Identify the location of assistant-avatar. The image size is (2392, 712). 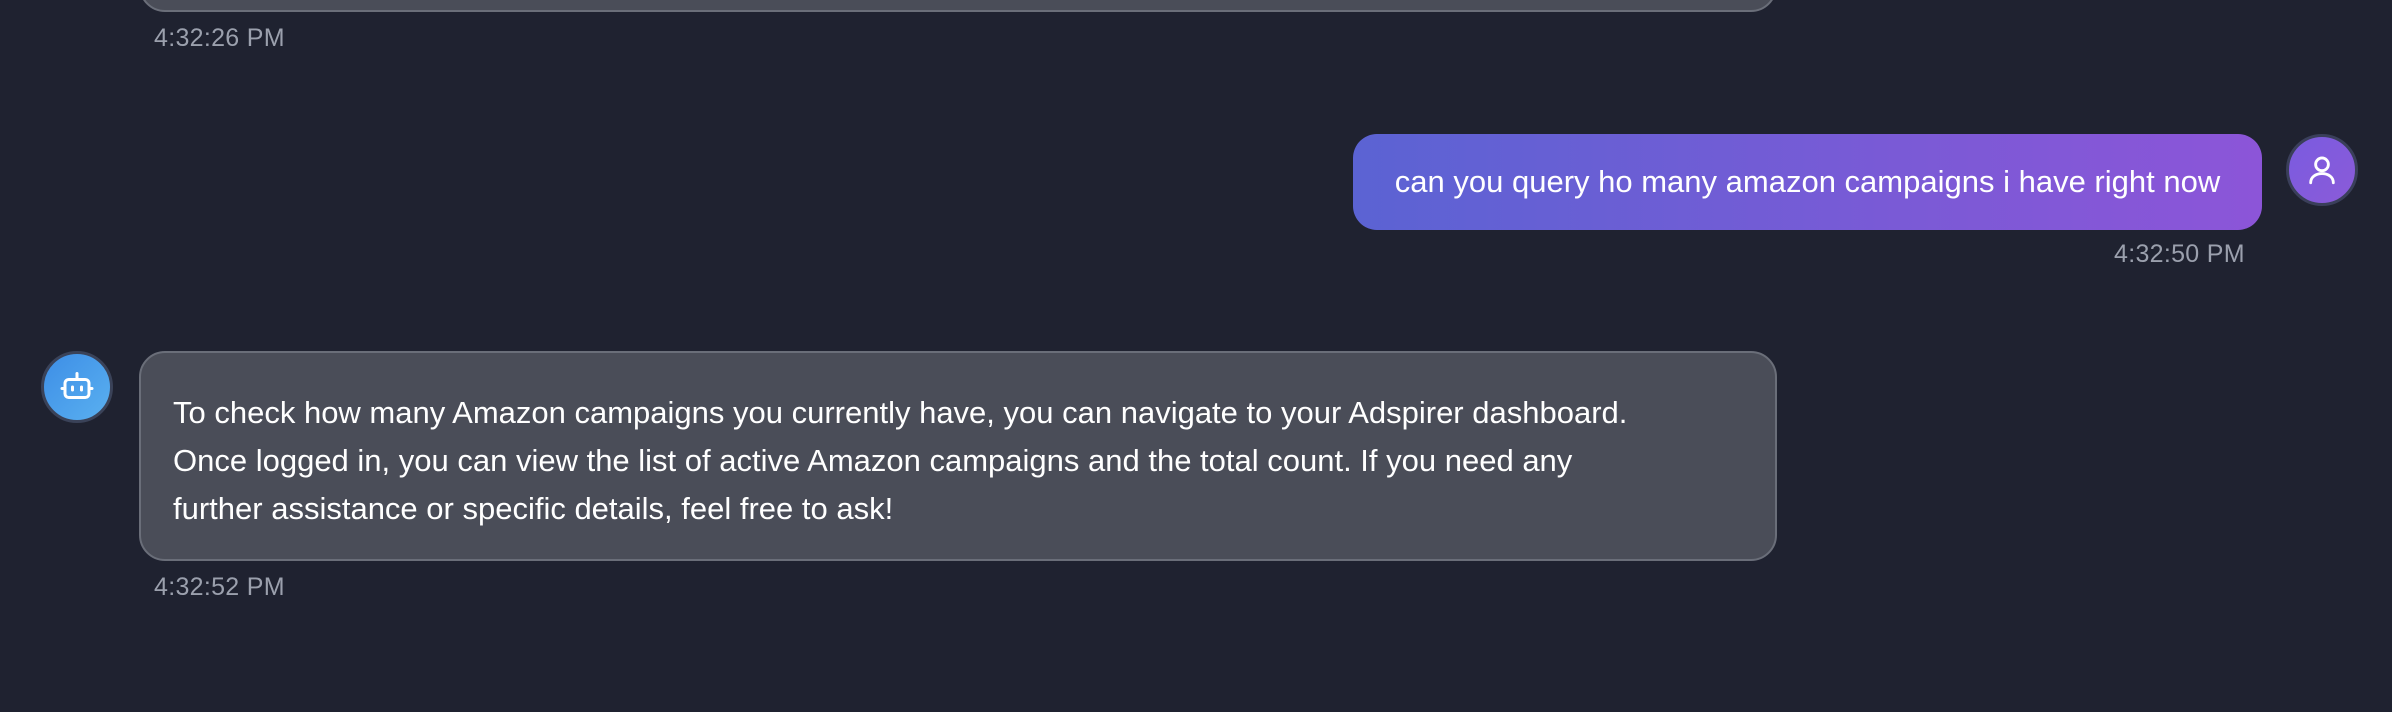
(77, 387).